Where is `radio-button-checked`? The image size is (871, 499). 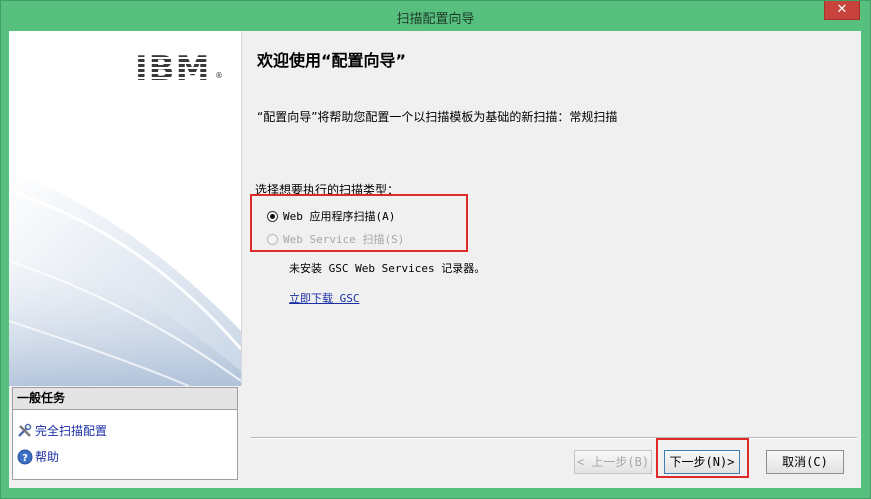
radio-button-checked is located at coordinates (272, 216).